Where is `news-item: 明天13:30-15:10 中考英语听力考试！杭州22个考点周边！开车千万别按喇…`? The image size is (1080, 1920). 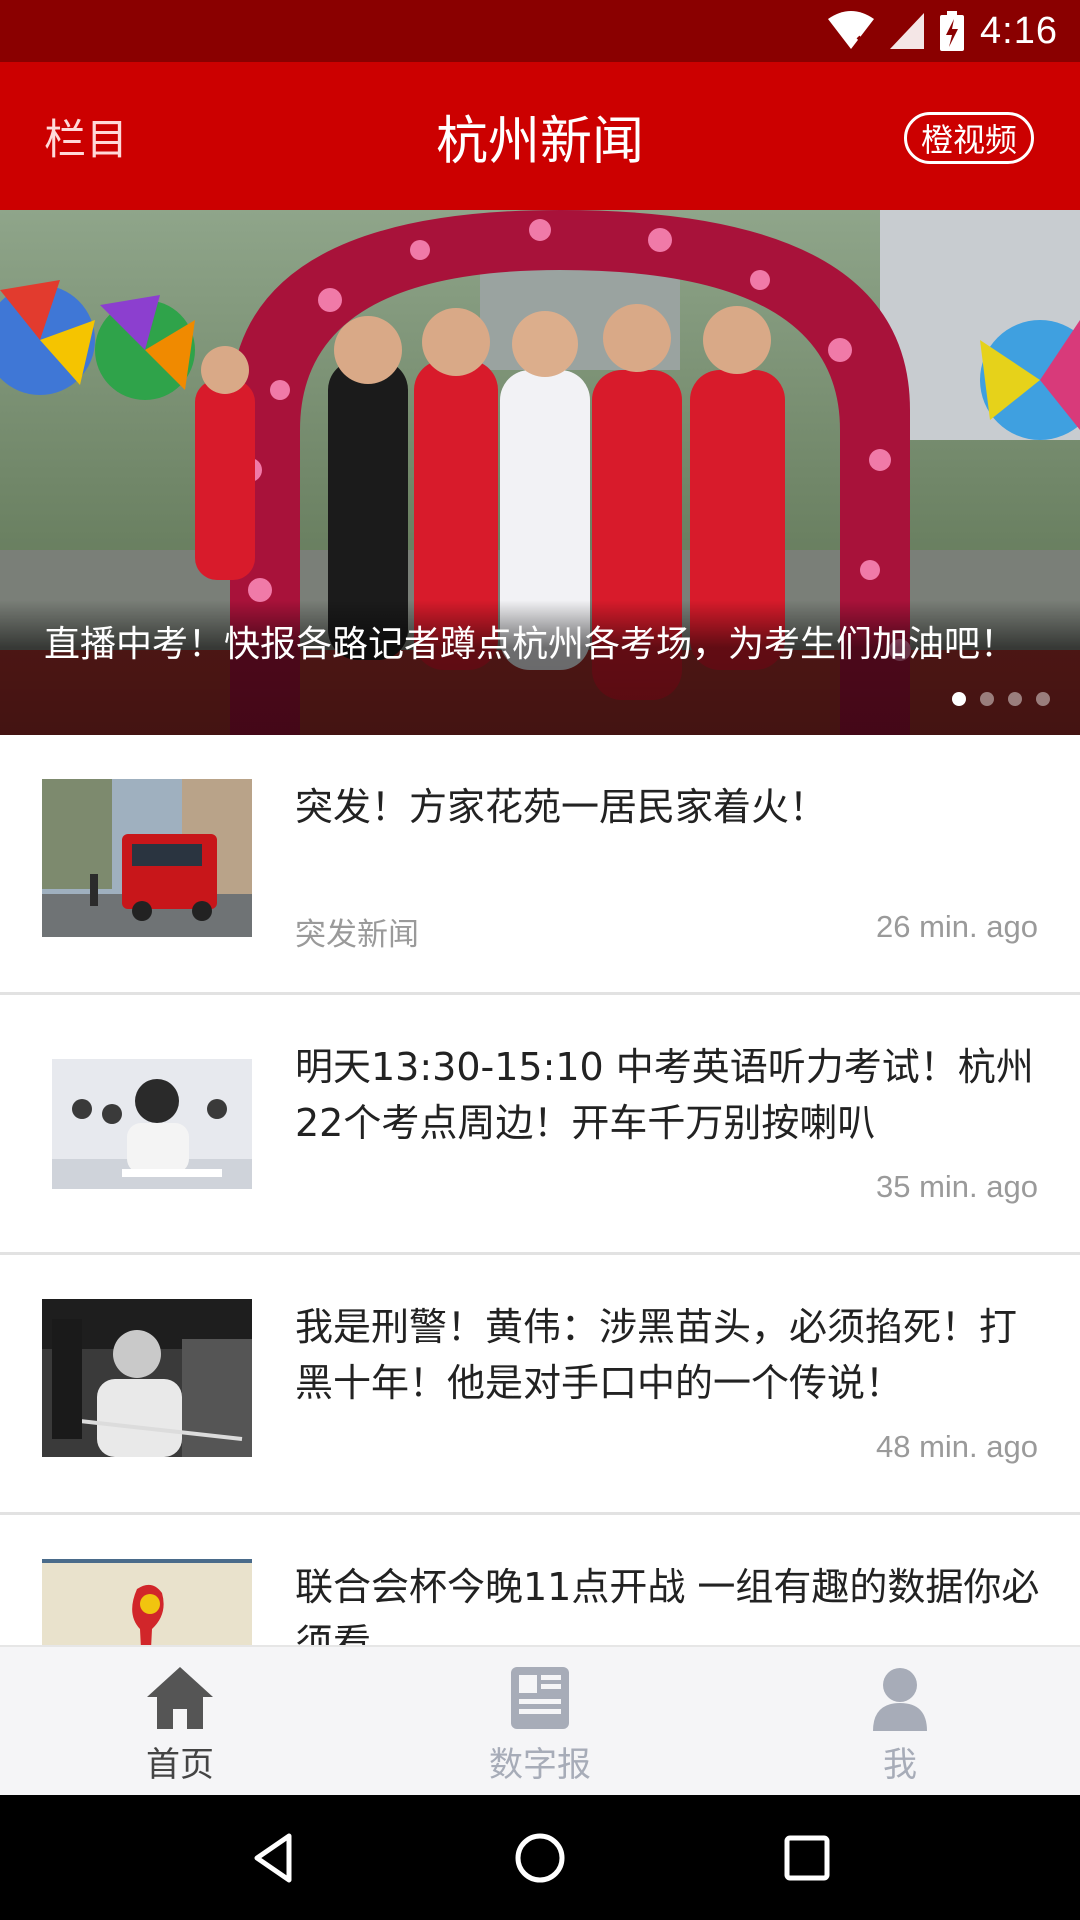 news-item: 明天13:30-15:10 中考英语听力考试！杭州22个考点周边！开车千万别按喇… is located at coordinates (540, 1125).